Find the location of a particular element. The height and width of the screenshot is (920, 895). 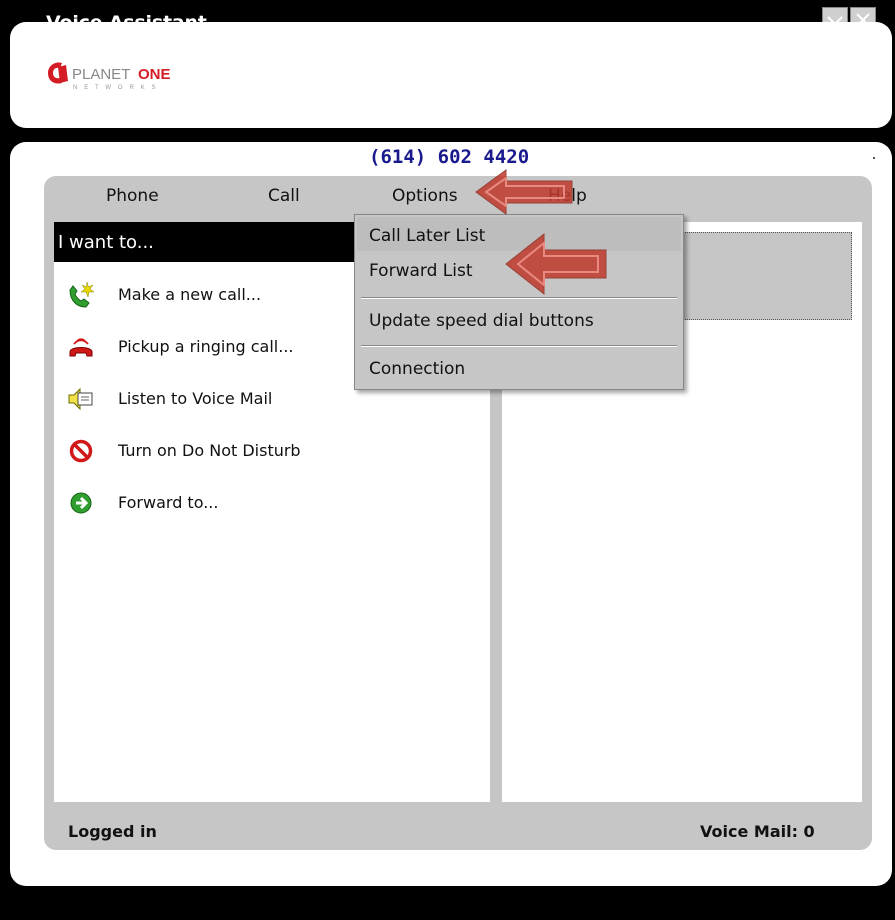

svg-text: PLANET is located at coordinates (101, 74).